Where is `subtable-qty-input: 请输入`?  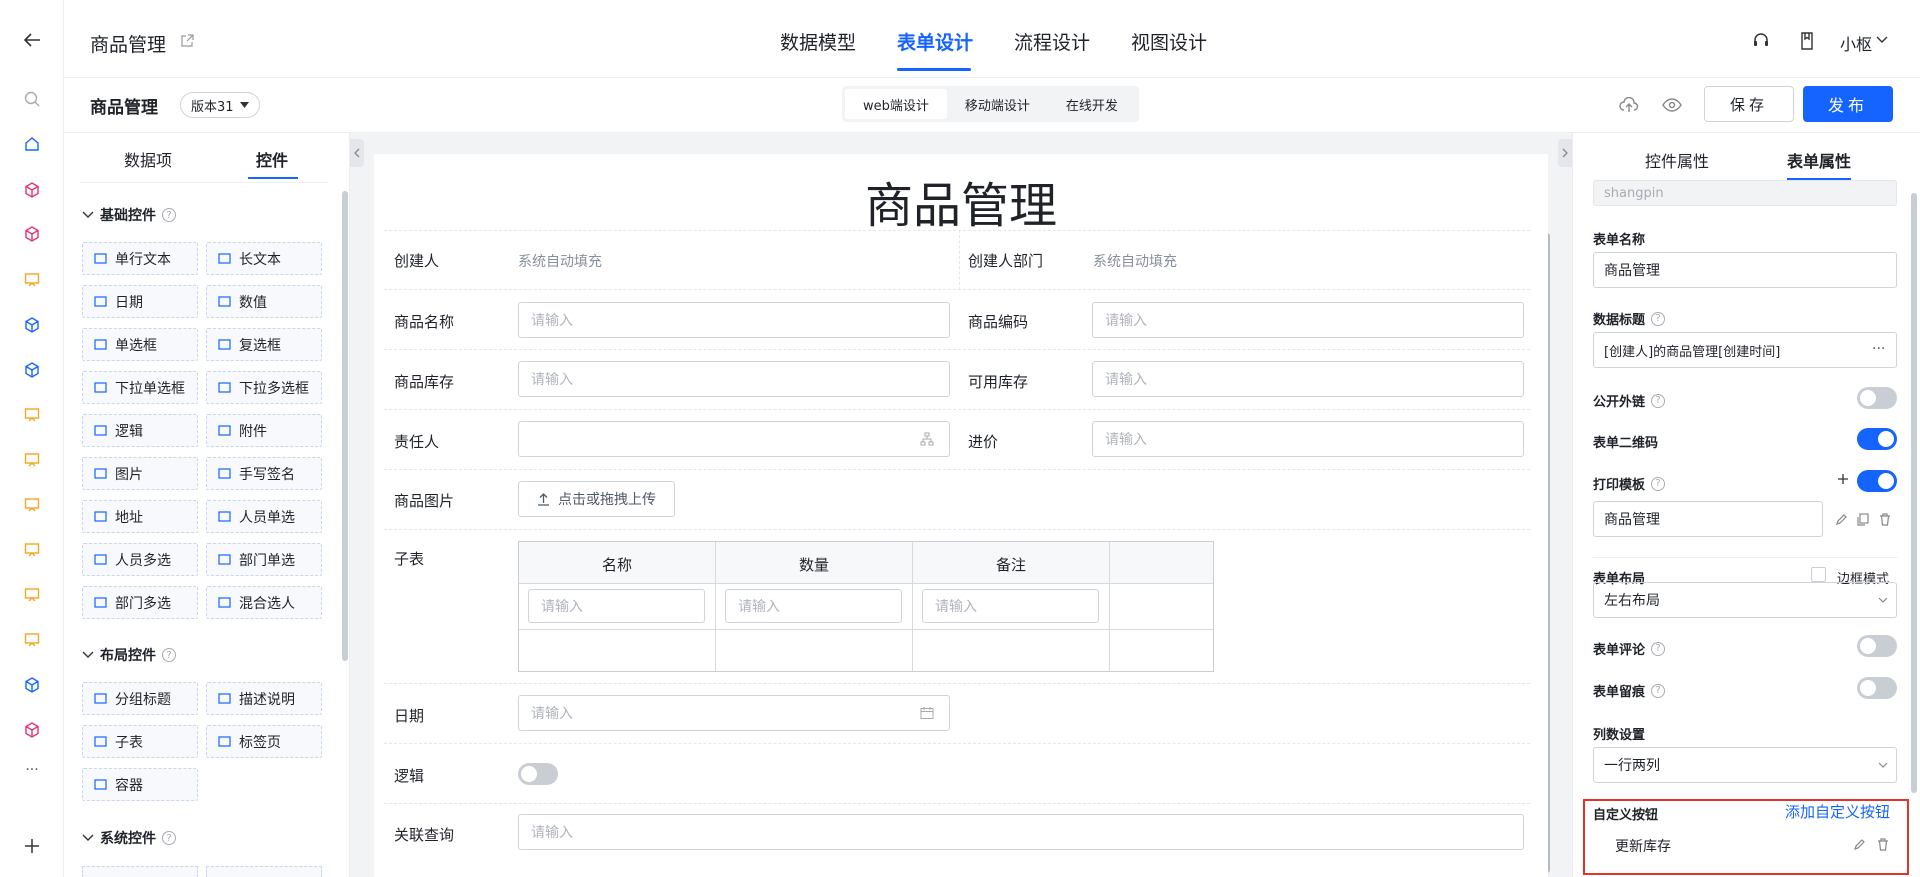
subtable-qty-input: 请输入 is located at coordinates (813, 606).